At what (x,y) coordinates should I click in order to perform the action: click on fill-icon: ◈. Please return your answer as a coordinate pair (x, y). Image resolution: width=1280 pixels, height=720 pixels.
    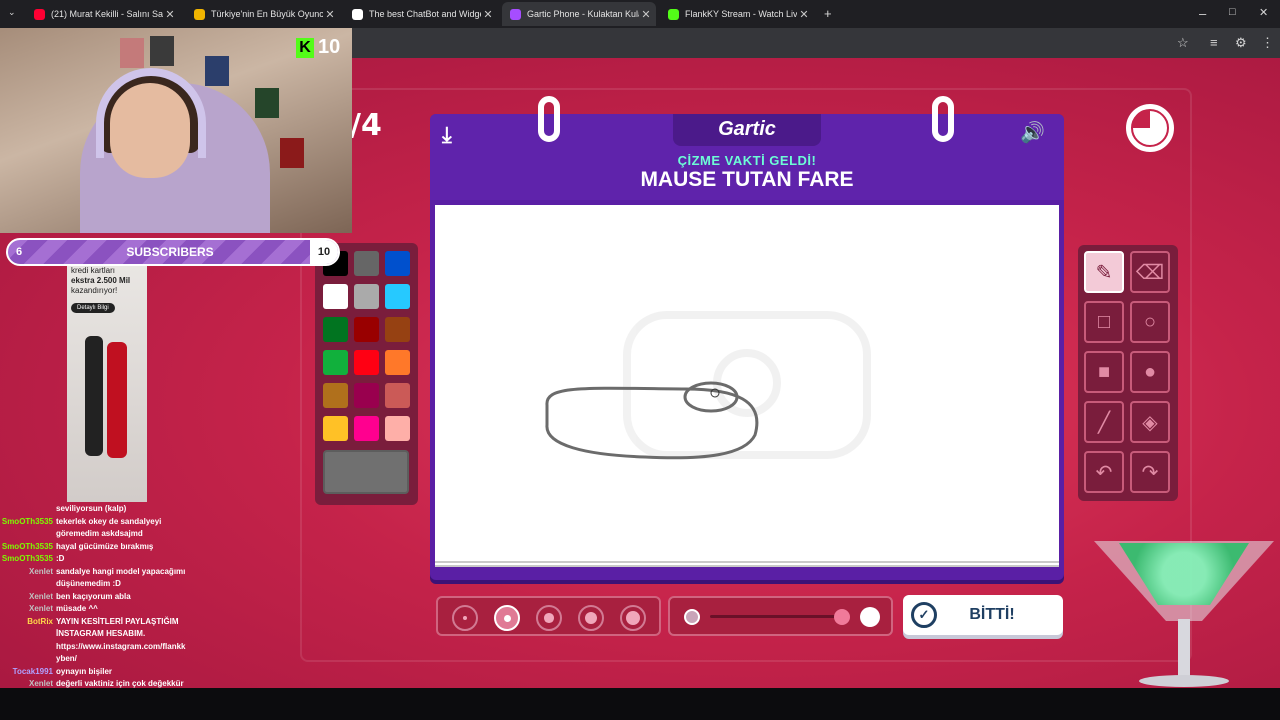
    Looking at the image, I should click on (1150, 422).